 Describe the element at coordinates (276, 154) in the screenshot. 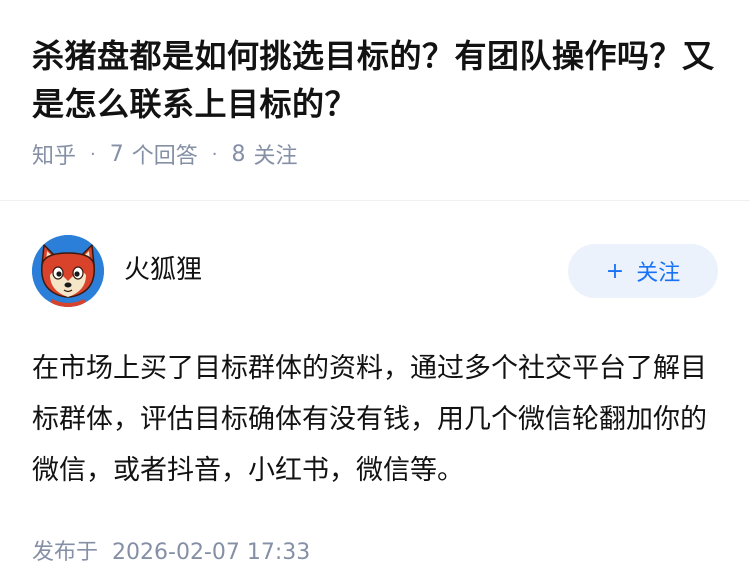

I see `follower-count-label: 关注` at that location.